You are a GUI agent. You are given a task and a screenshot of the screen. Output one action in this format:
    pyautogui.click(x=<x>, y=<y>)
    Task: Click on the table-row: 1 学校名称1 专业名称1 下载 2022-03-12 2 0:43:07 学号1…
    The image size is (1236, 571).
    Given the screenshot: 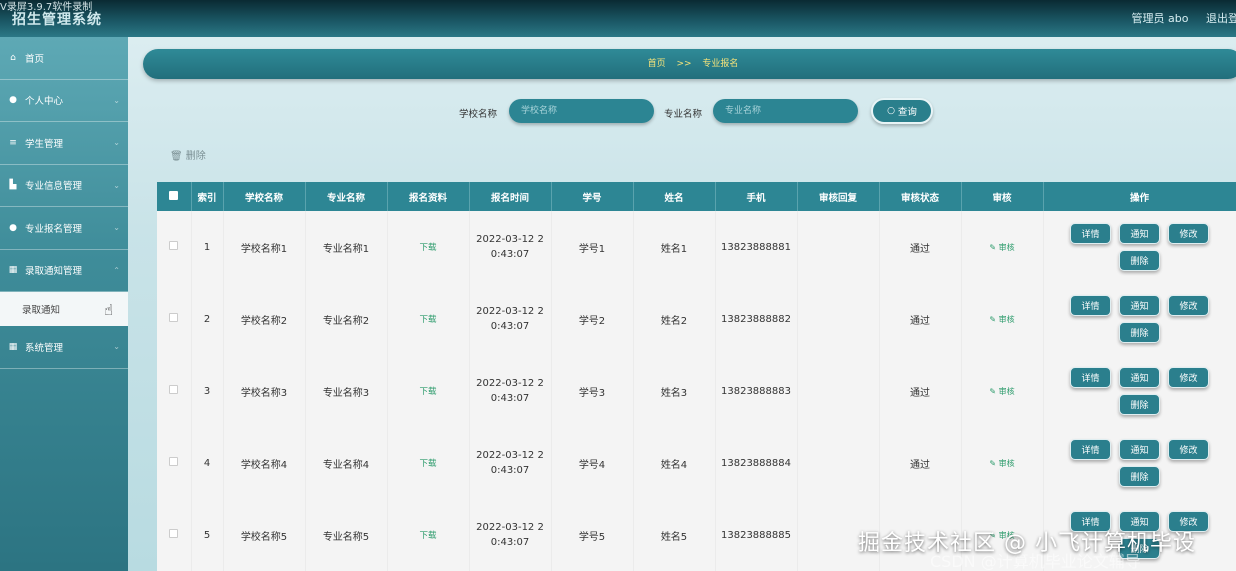 What is the action you would take?
    pyautogui.click(x=696, y=247)
    